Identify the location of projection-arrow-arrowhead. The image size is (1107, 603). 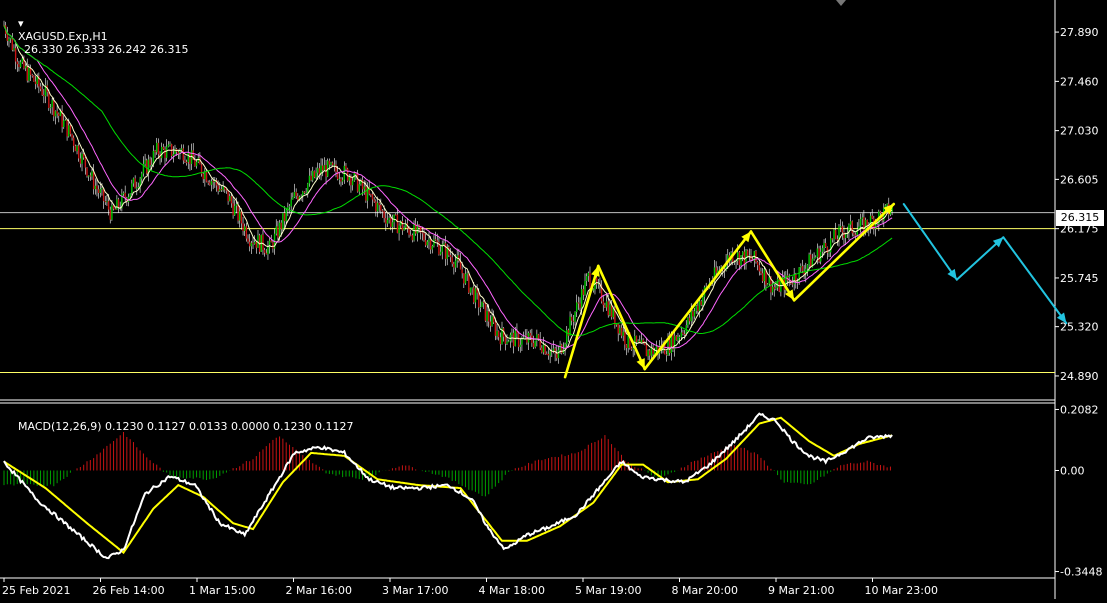
(952, 274).